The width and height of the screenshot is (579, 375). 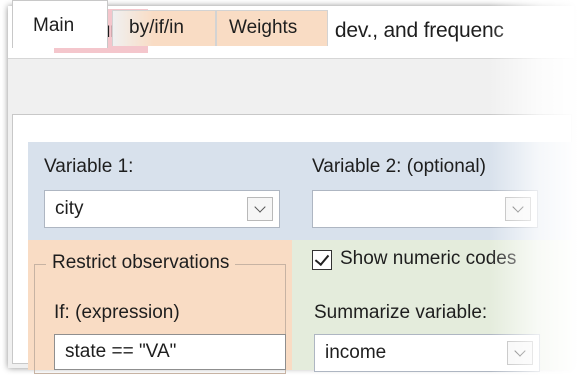 I want to click on summarize-label: Summarize variable:, so click(x=401, y=312).